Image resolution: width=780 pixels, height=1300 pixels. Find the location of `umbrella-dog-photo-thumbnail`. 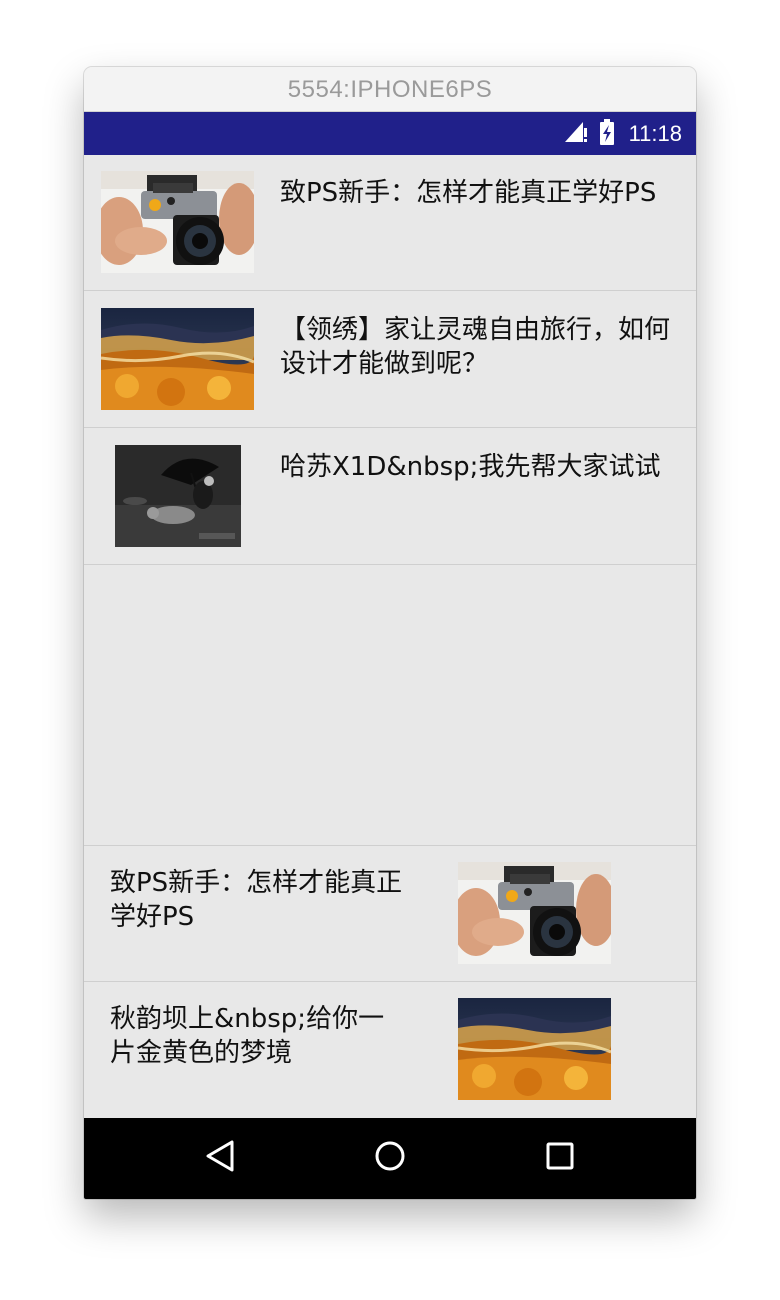

umbrella-dog-photo-thumbnail is located at coordinates (178, 496).